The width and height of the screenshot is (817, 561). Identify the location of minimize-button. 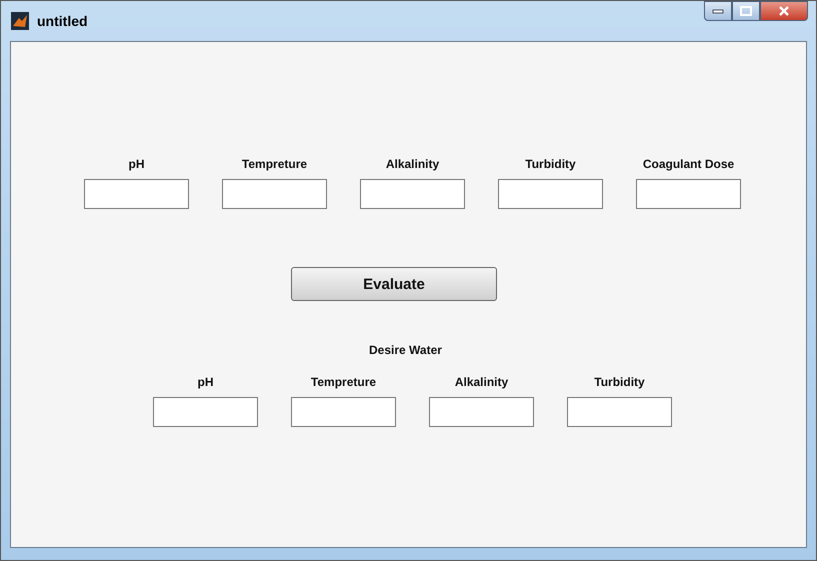
(718, 11).